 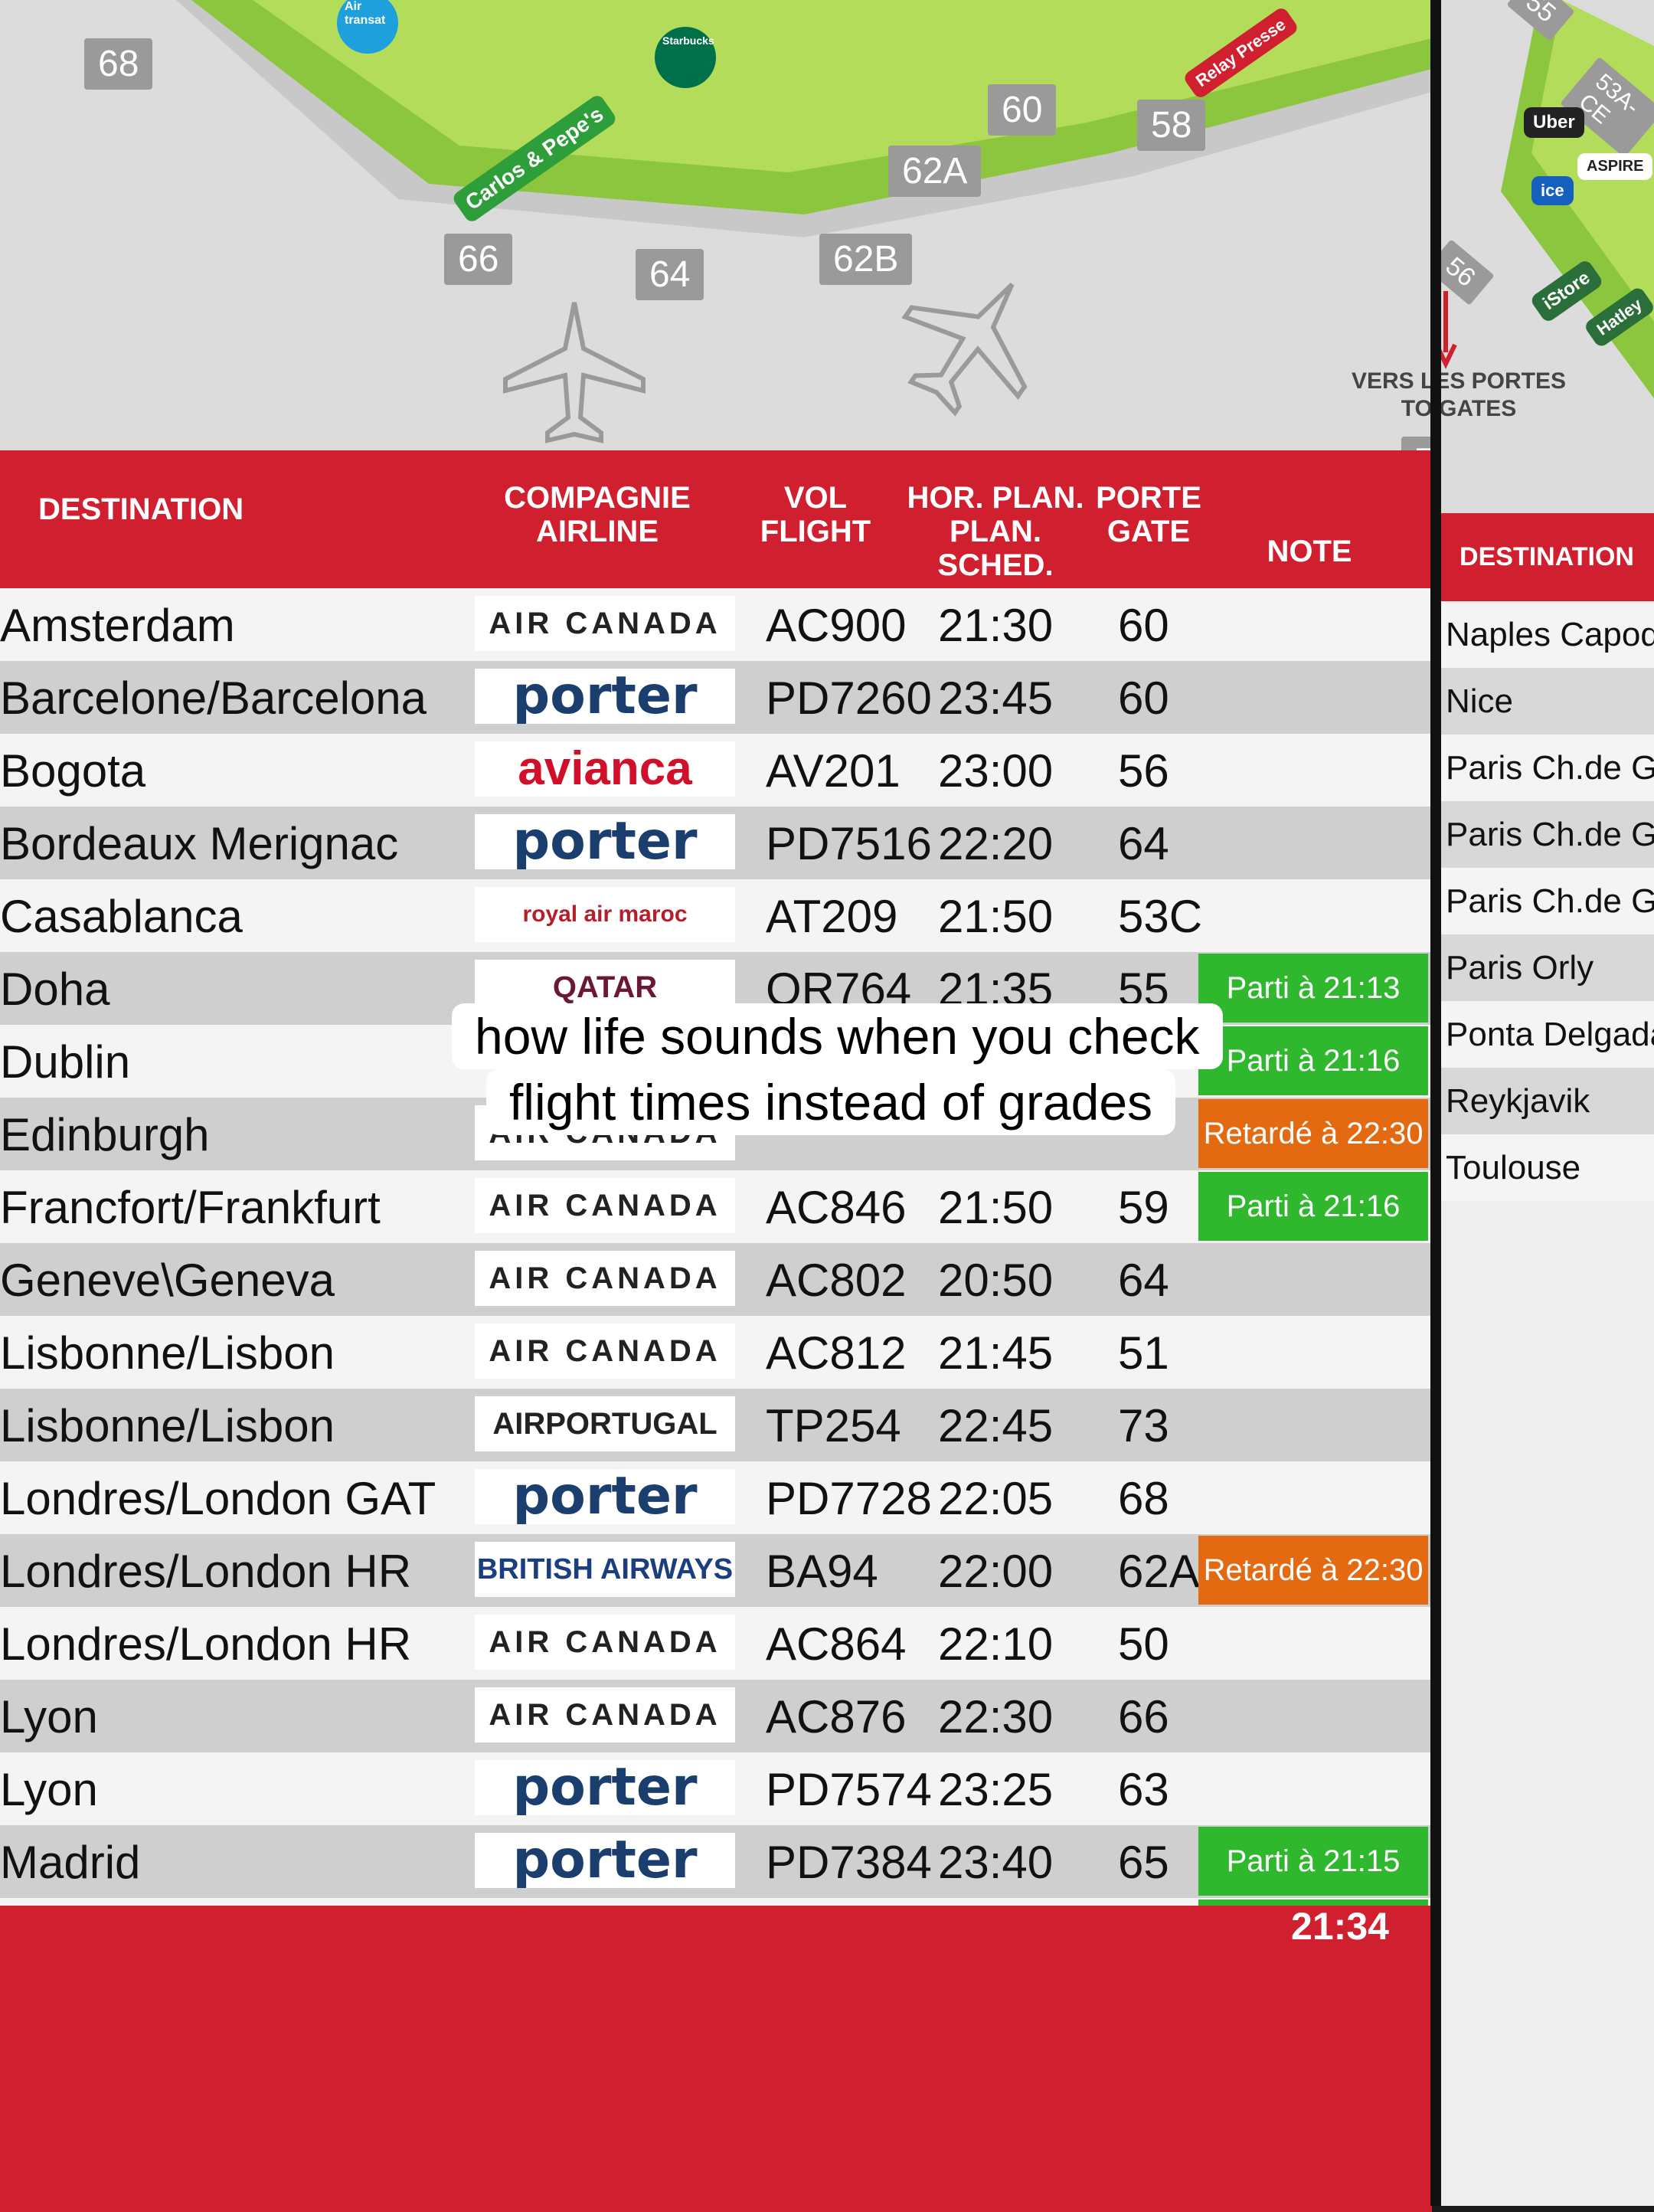 I want to click on destination-cell: Madrid, so click(x=70, y=1863).